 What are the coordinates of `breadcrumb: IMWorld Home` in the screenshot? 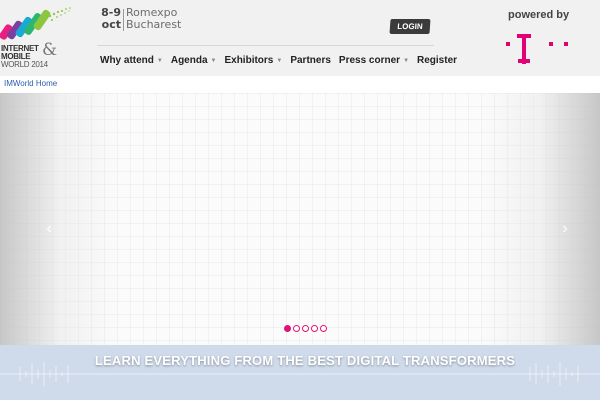 It's located at (30, 83).